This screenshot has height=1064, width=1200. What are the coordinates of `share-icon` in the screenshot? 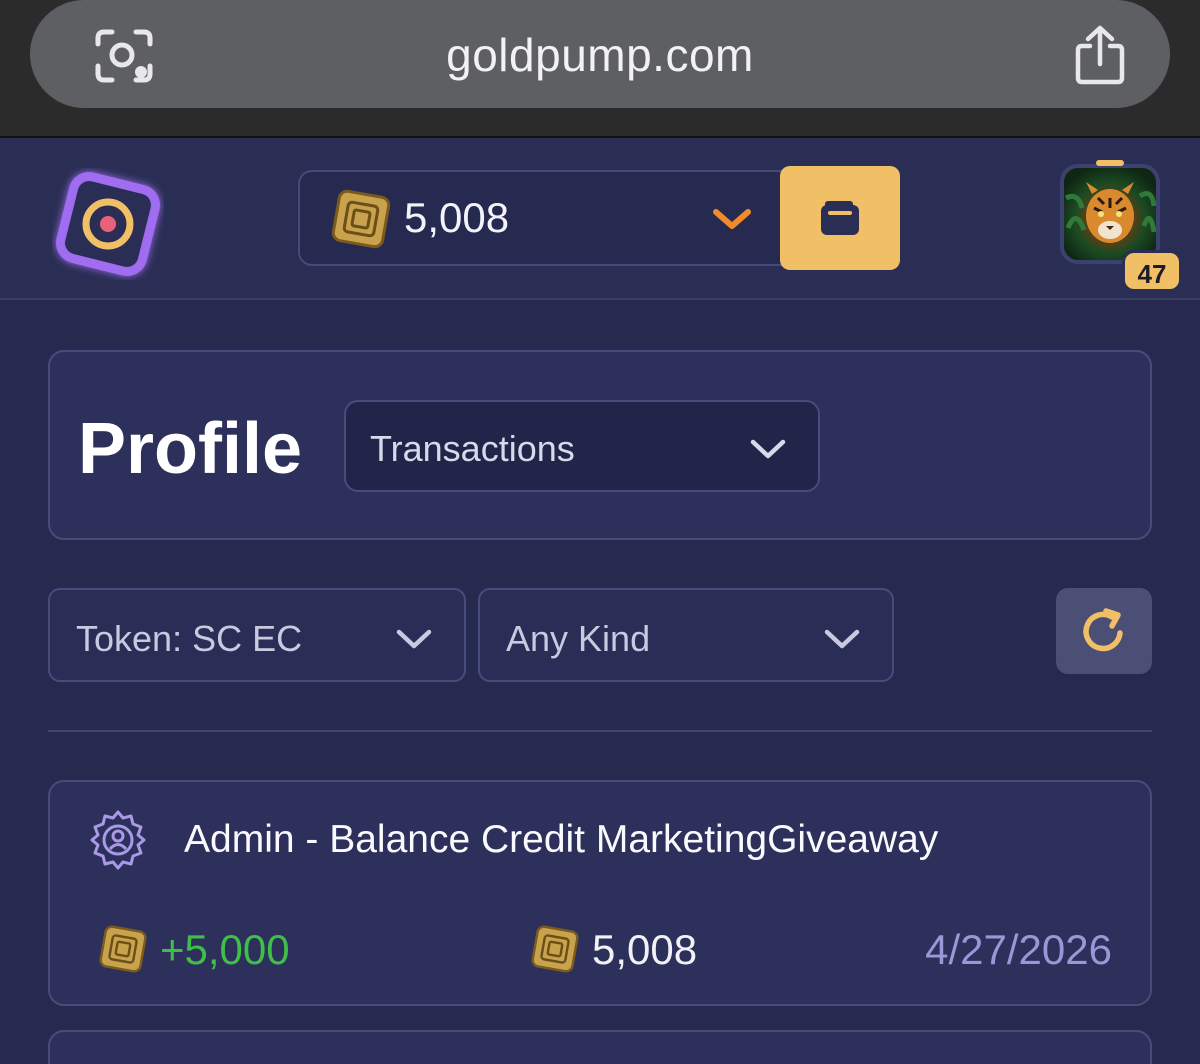 It's located at (1100, 55).